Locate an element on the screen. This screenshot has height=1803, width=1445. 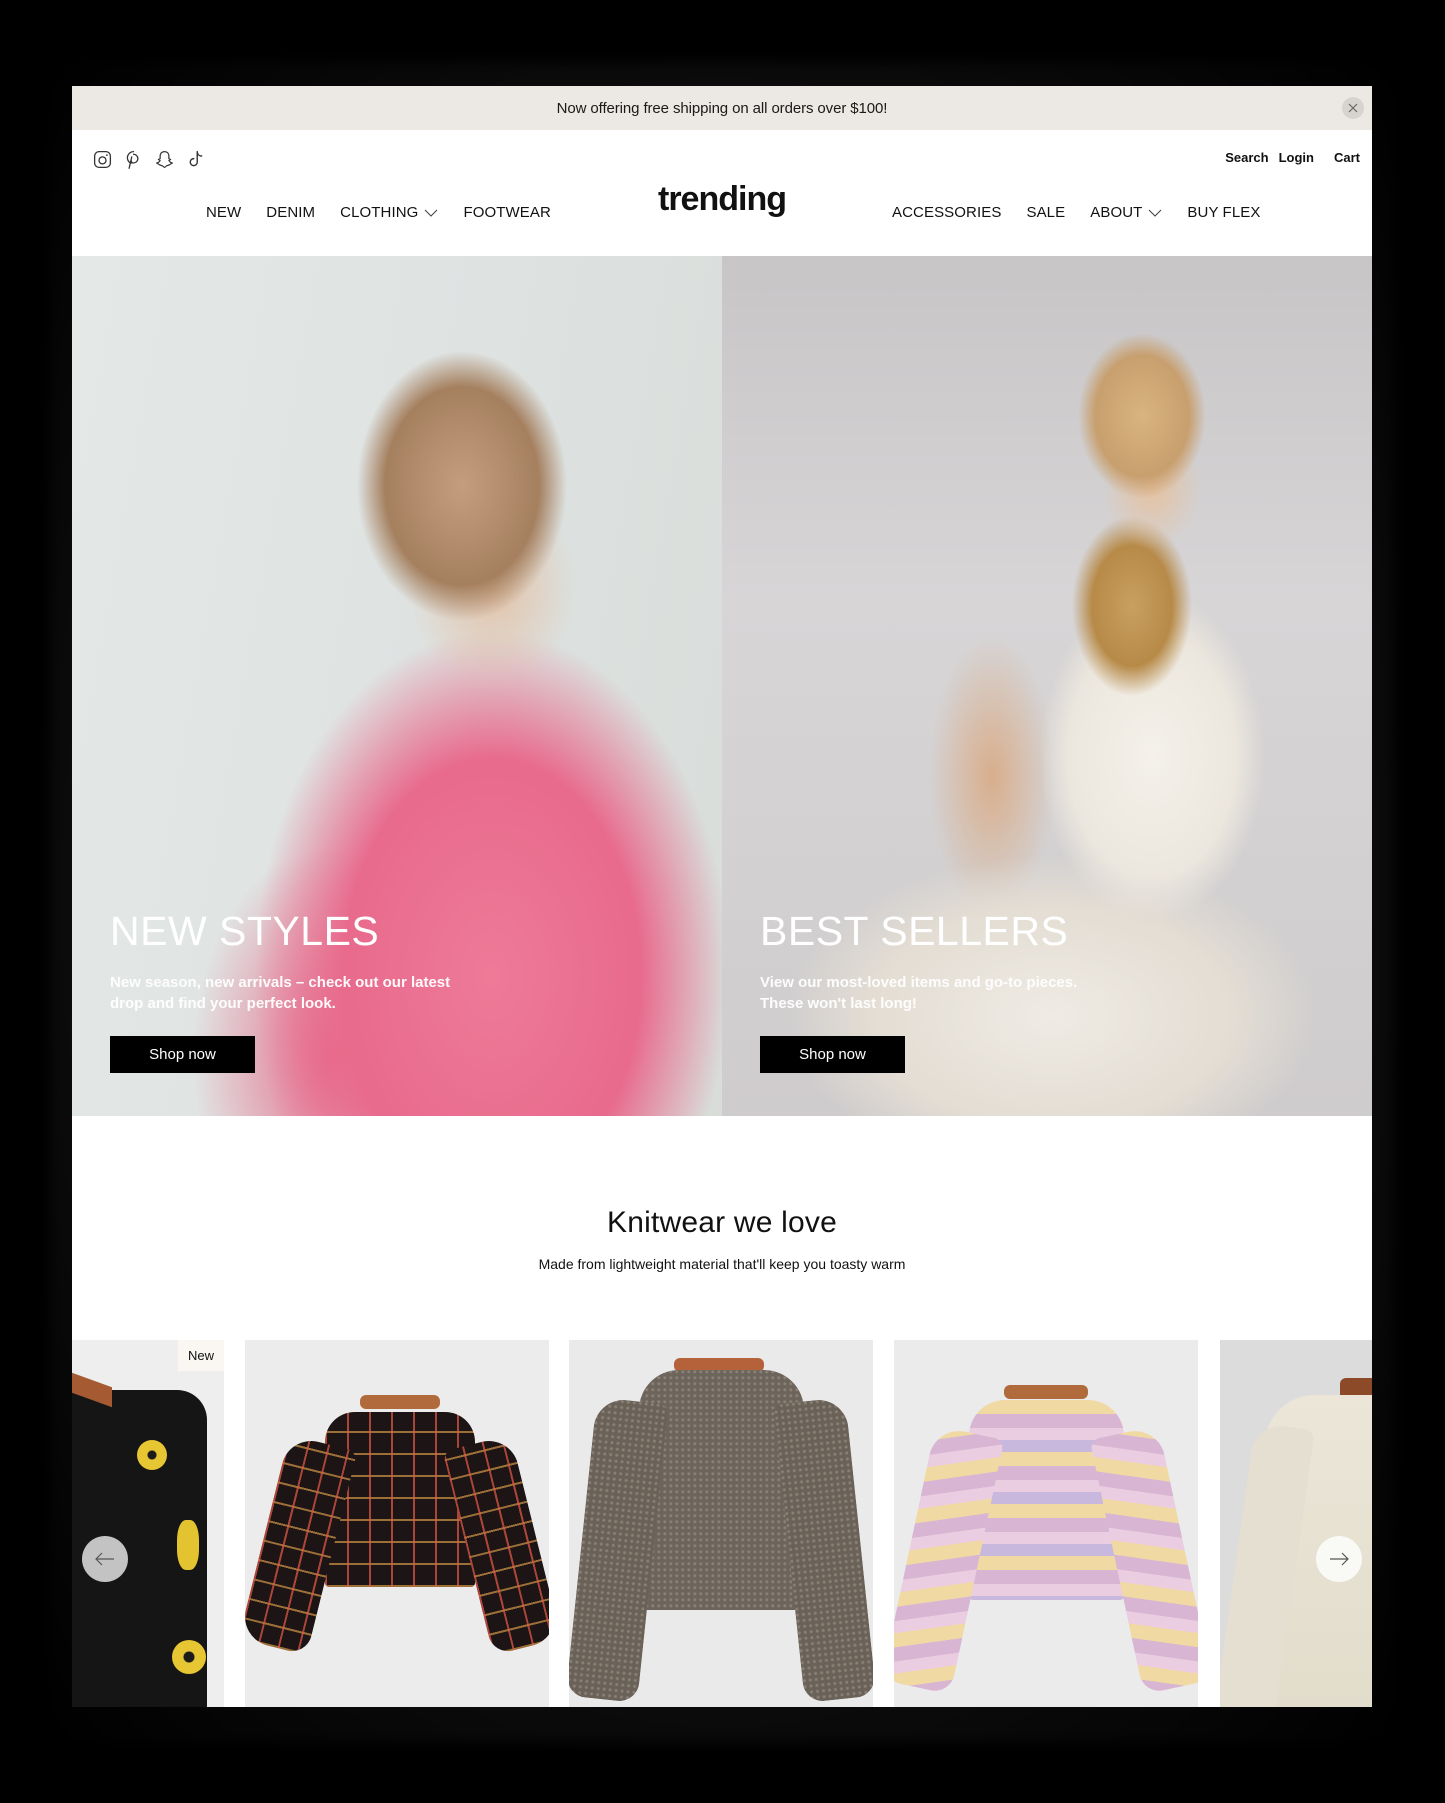
search-link: Search is located at coordinates (1246, 157).